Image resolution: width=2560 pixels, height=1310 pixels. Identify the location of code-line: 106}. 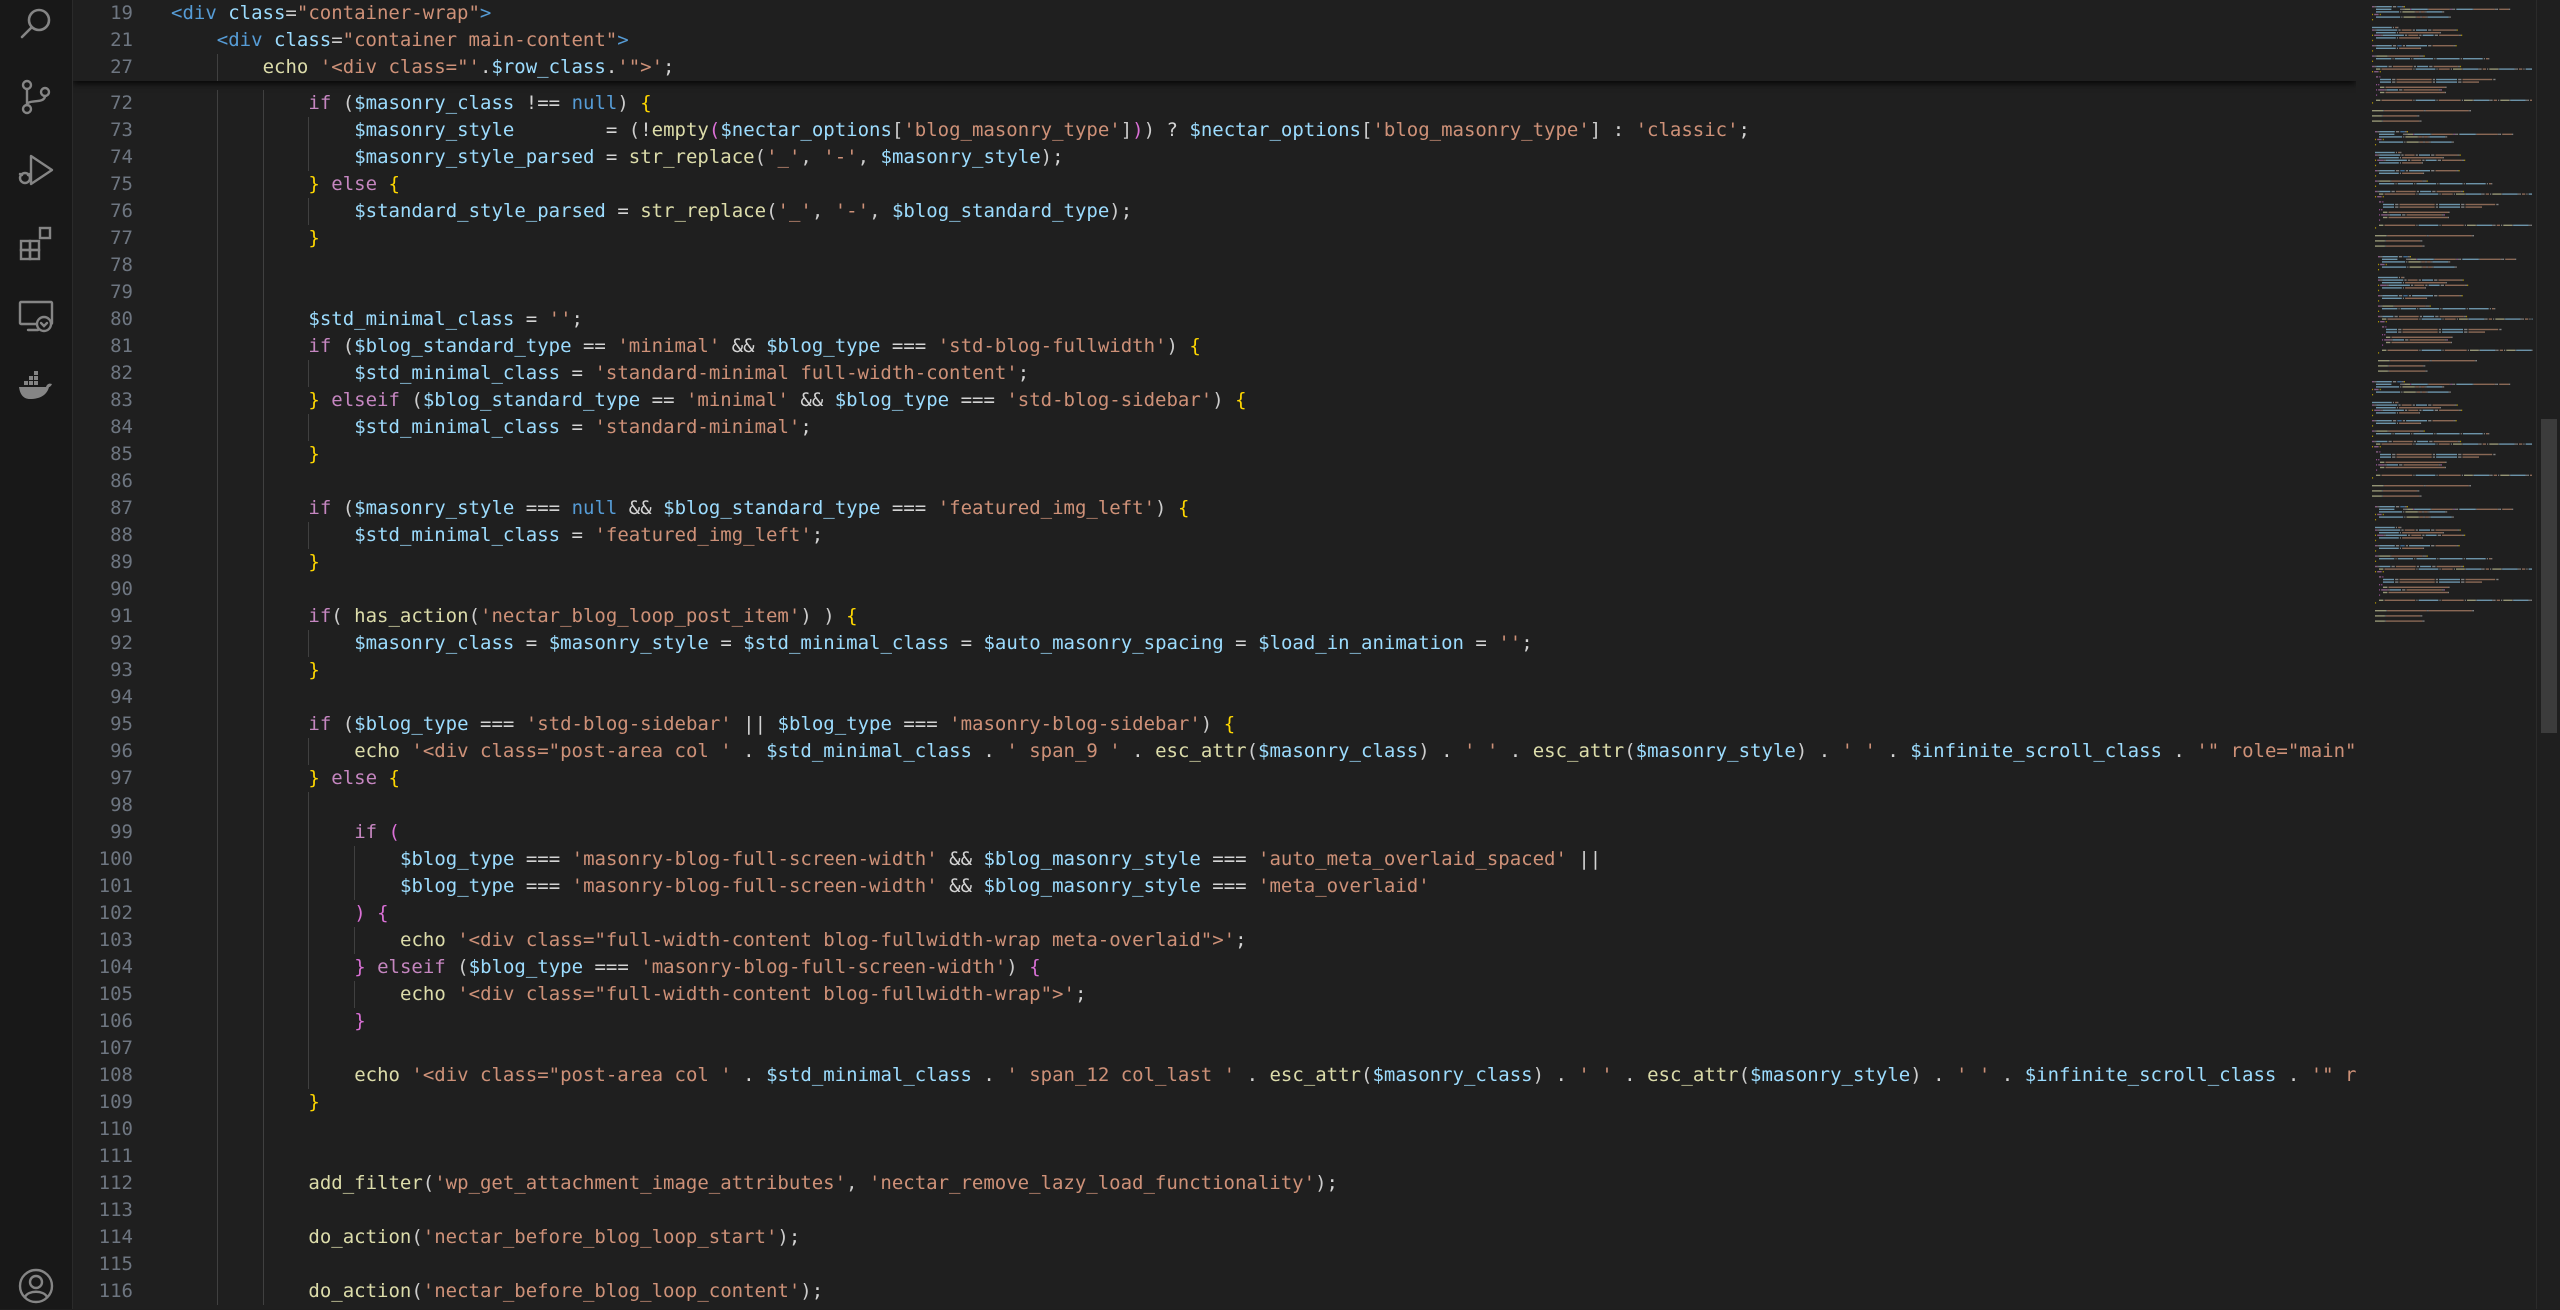
(1214, 1021).